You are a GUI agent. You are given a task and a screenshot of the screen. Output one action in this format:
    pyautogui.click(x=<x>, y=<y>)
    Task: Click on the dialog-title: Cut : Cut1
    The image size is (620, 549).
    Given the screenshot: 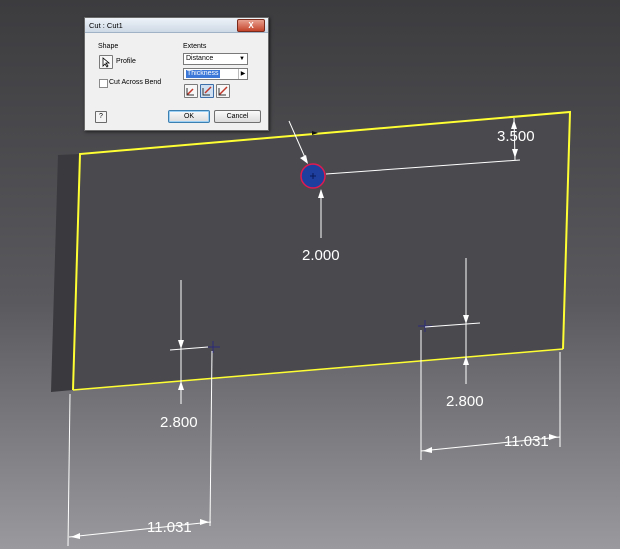 What is the action you would take?
    pyautogui.click(x=106, y=25)
    